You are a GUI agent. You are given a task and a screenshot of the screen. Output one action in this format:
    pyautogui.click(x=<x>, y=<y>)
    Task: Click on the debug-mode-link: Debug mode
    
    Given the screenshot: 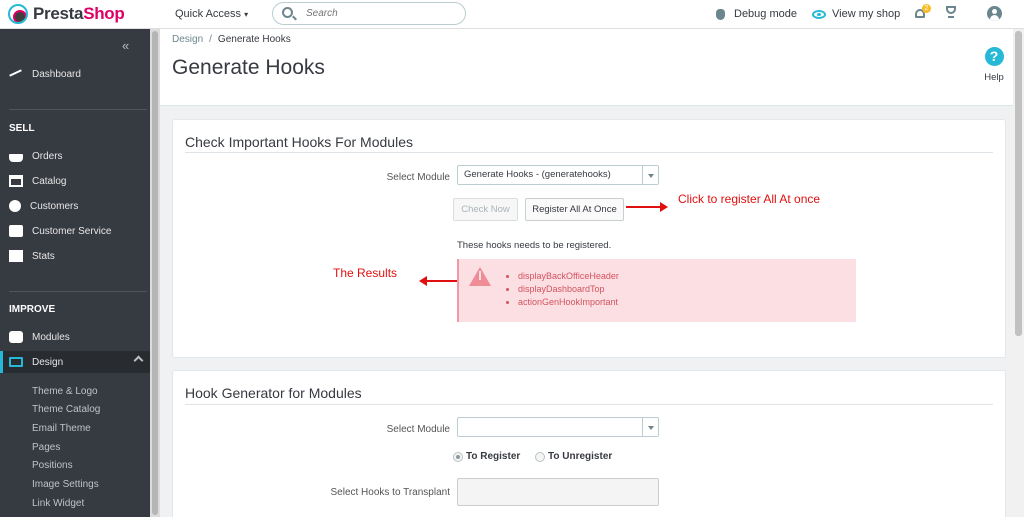 What is the action you would take?
    pyautogui.click(x=756, y=14)
    